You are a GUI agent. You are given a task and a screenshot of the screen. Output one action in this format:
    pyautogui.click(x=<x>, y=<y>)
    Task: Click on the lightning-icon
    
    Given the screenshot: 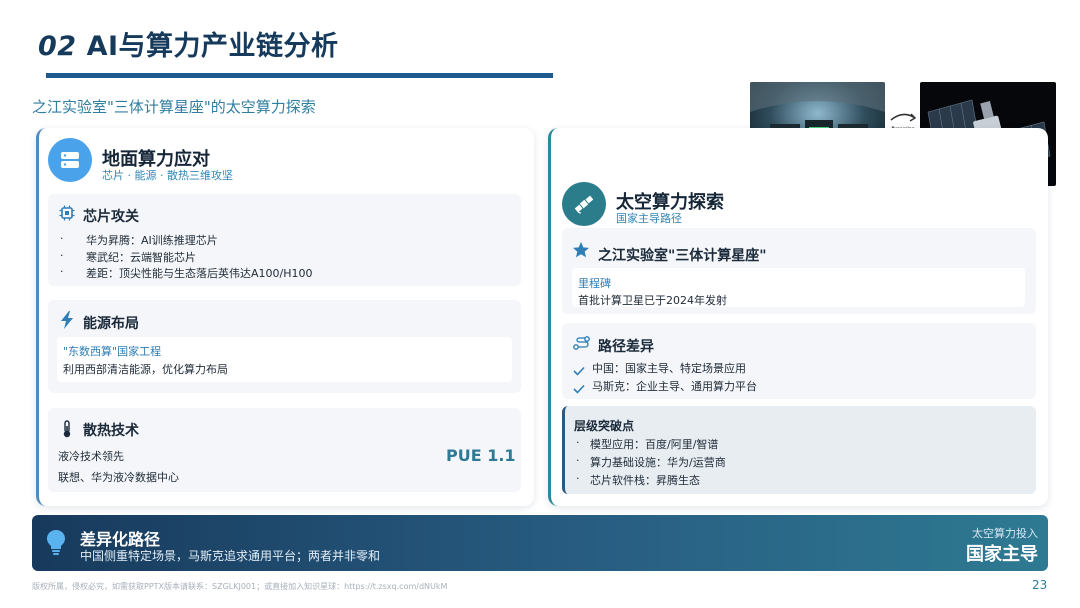 What is the action you would take?
    pyautogui.click(x=67, y=322)
    